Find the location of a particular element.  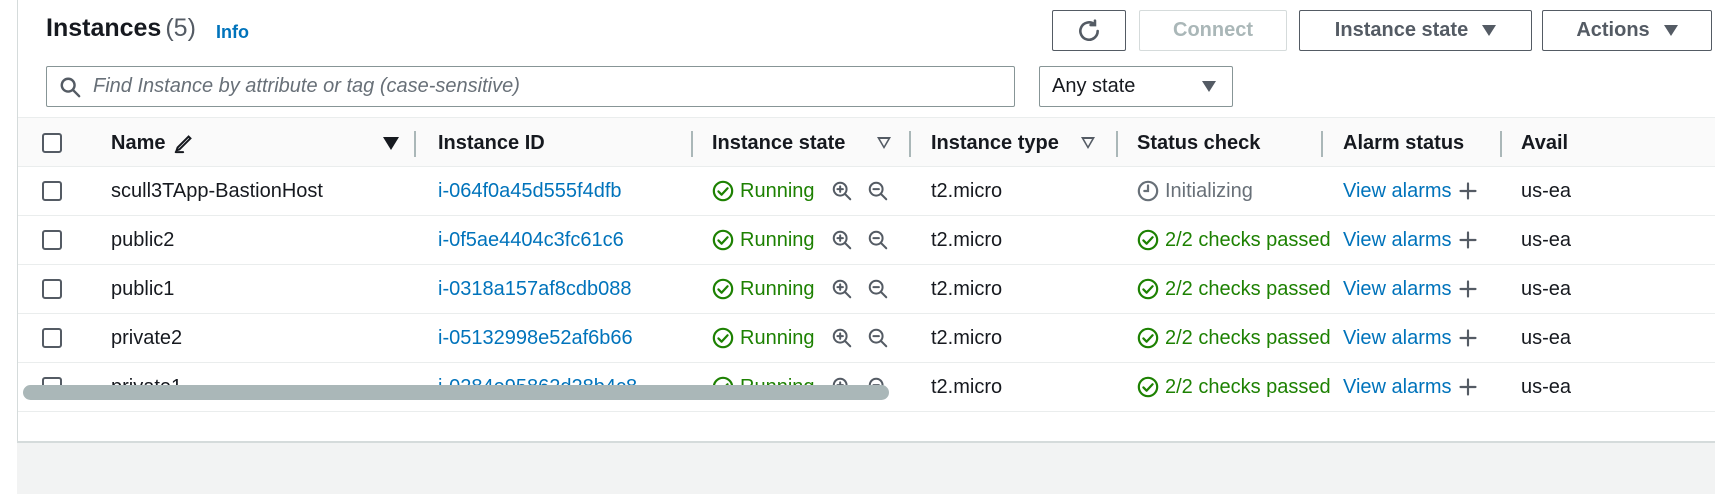

instance-state-label: Instance state is located at coordinates (1401, 30).